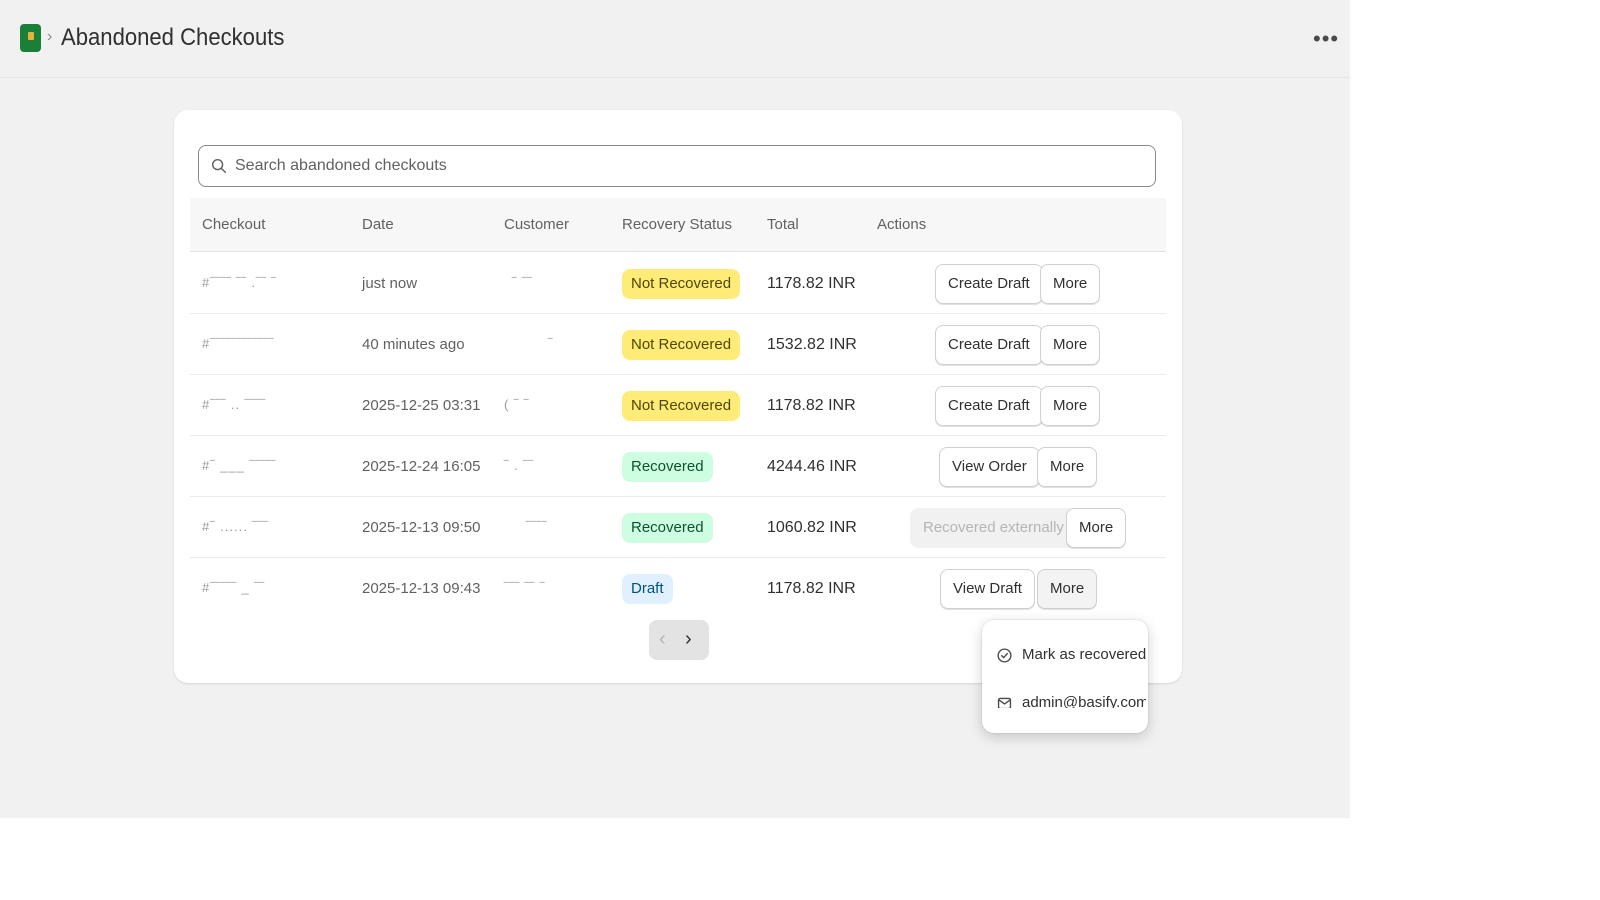 The height and width of the screenshot is (900, 1600). Describe the element at coordinates (902, 224) in the screenshot. I see `column-header-actions: Actions` at that location.